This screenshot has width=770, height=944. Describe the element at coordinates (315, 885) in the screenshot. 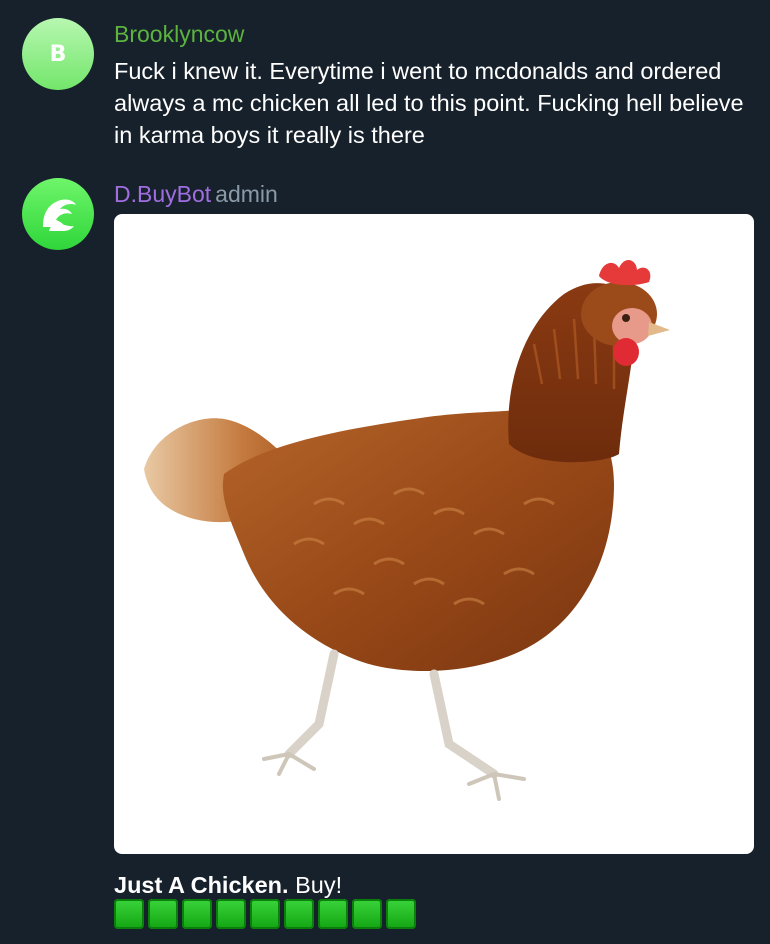

I see `caption-text: Buy!` at that location.